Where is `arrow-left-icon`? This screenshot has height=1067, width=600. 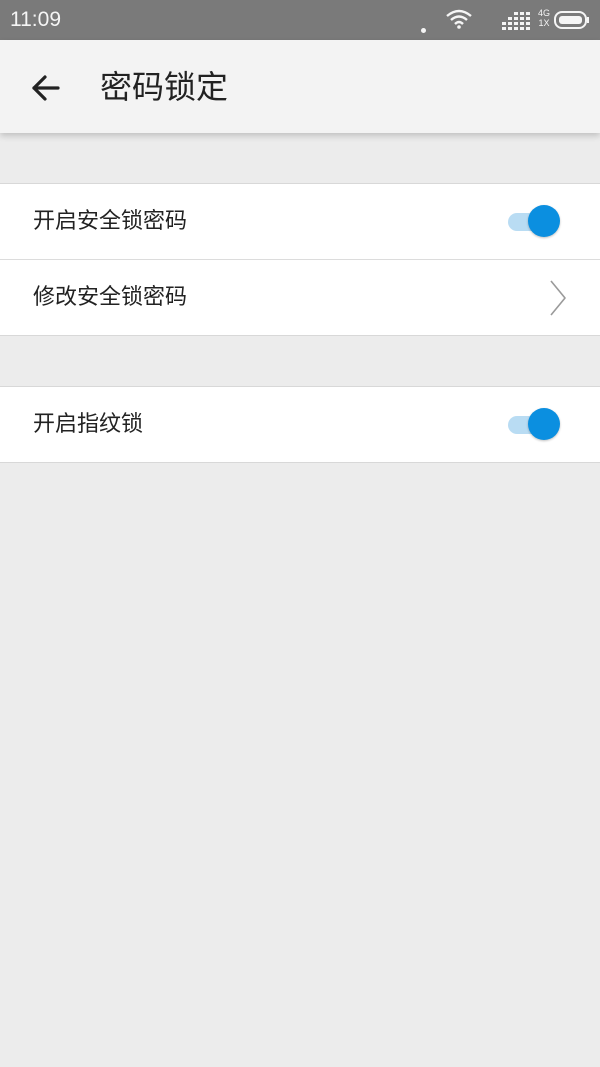 arrow-left-icon is located at coordinates (46, 88).